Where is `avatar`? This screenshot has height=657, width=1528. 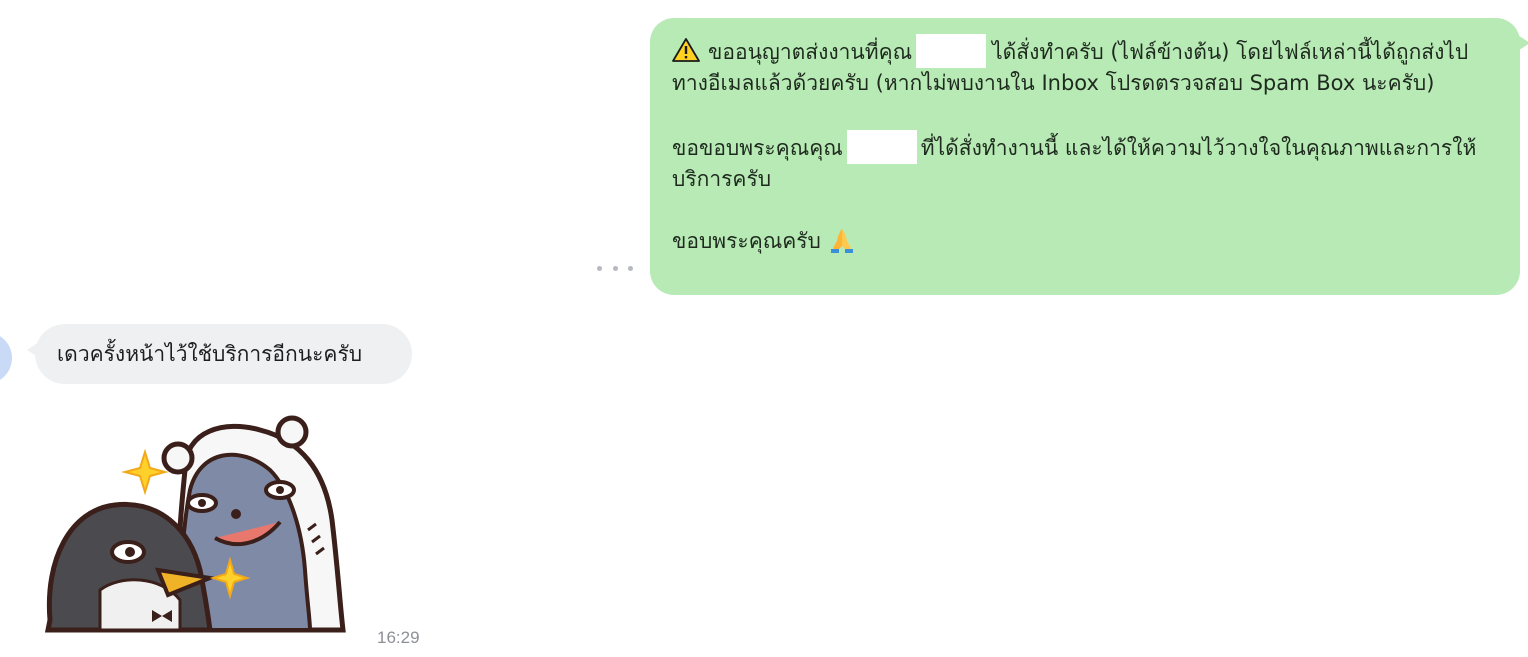
avatar is located at coordinates (6, 358).